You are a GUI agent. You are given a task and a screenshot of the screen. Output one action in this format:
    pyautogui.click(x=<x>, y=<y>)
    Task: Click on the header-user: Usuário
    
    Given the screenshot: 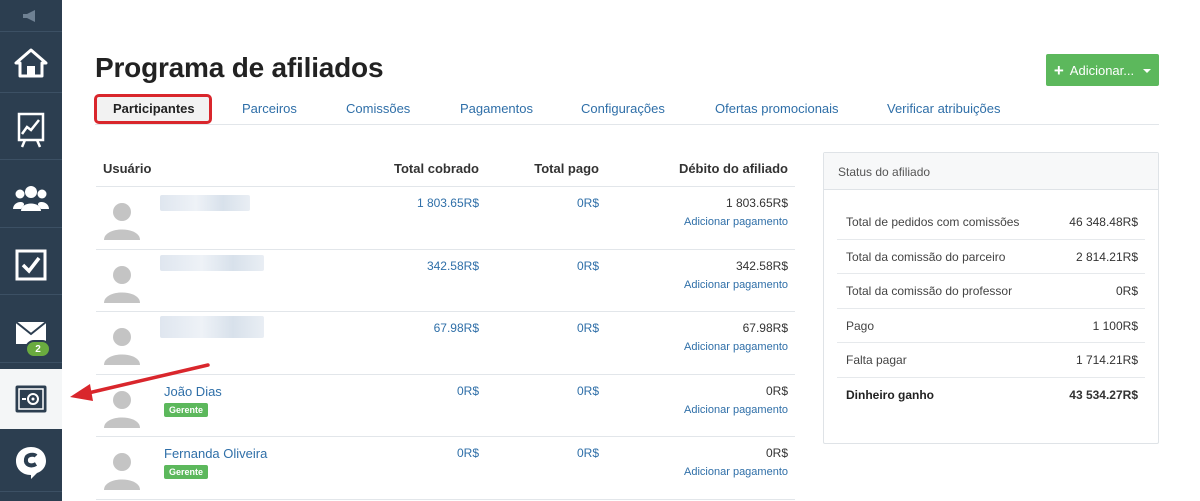 What is the action you would take?
    pyautogui.click(x=127, y=168)
    